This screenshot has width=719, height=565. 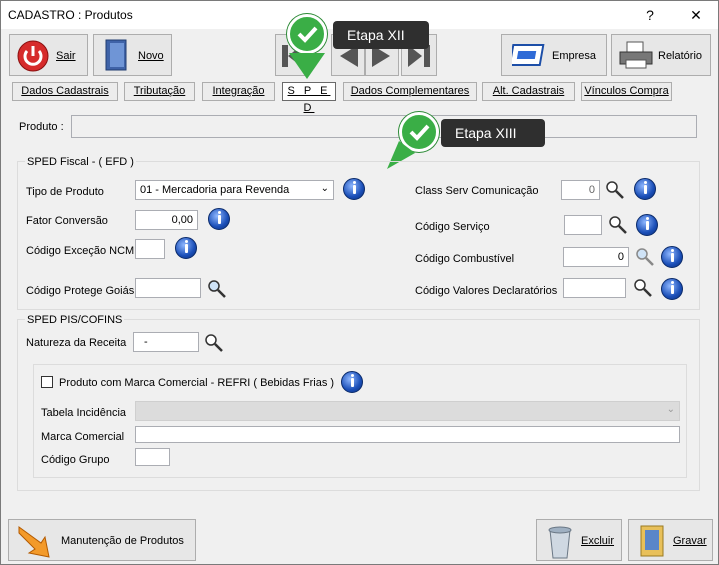 What do you see at coordinates (151, 56) in the screenshot?
I see `novo-label: Novo` at bounding box center [151, 56].